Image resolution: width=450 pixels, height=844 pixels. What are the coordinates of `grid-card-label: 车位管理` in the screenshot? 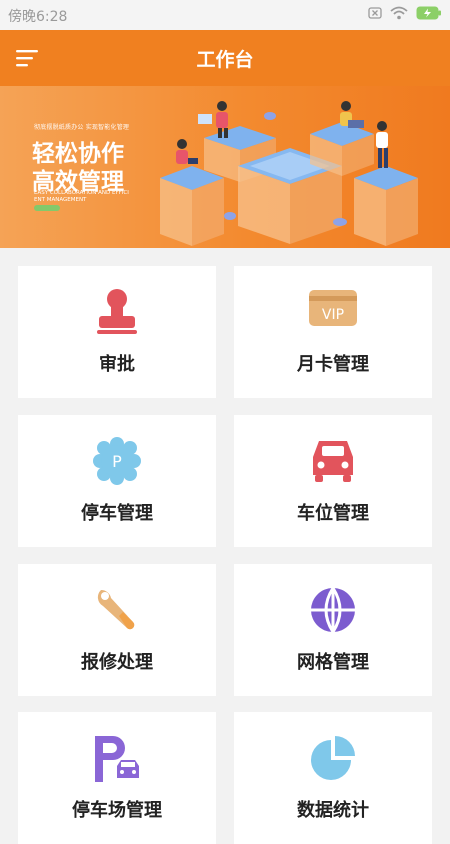 It's located at (333, 513).